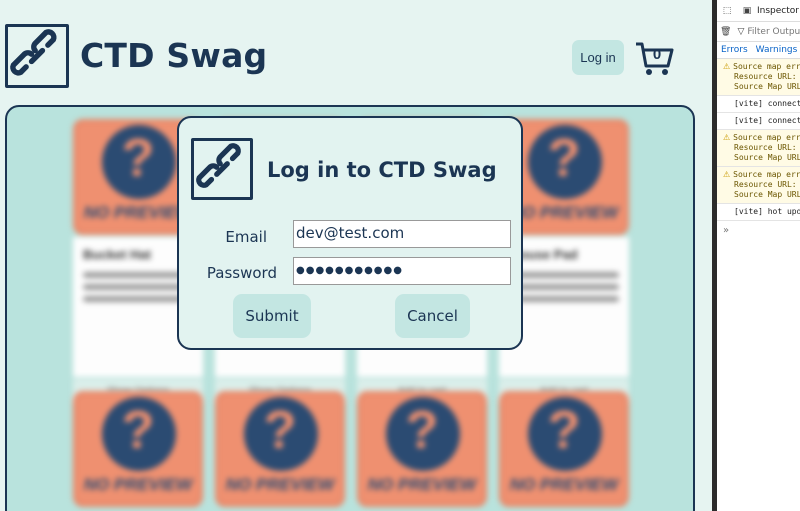  Describe the element at coordinates (747, 11) in the screenshot. I see `inspector-icon: ▣` at that location.